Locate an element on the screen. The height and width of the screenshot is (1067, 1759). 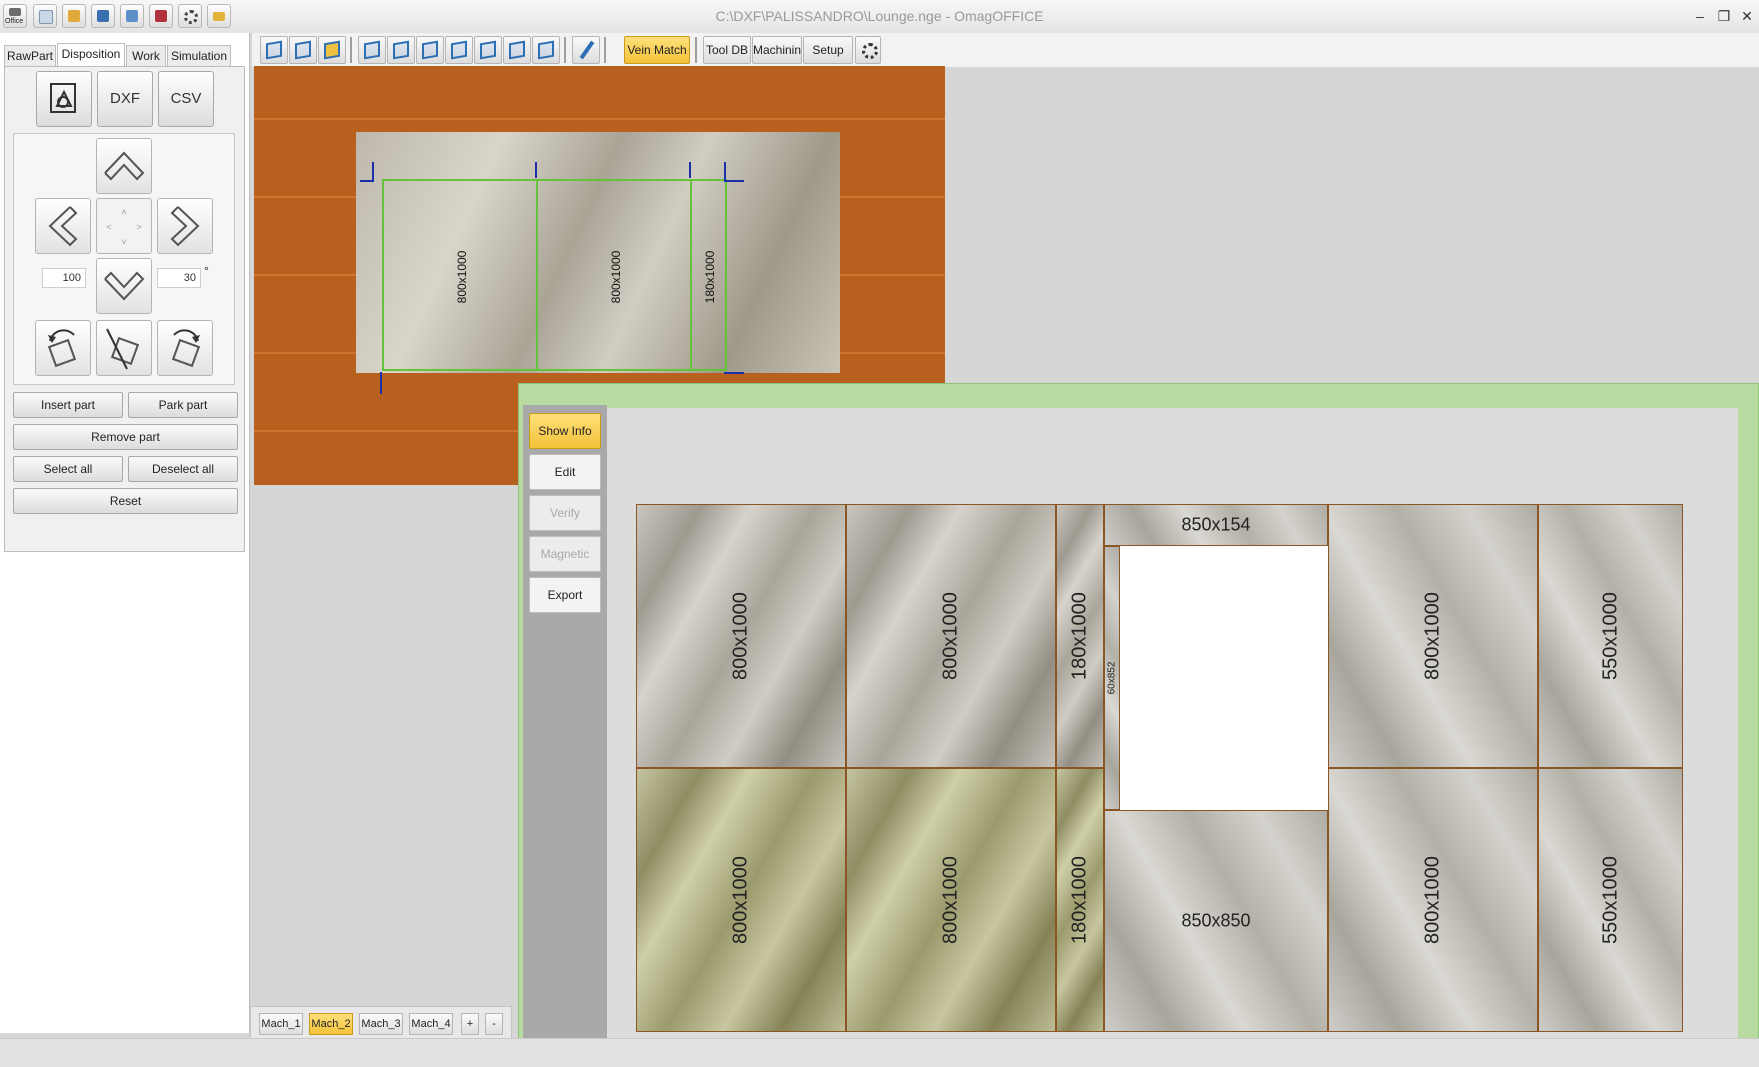
vein-match-button: Vein Match is located at coordinates (657, 50).